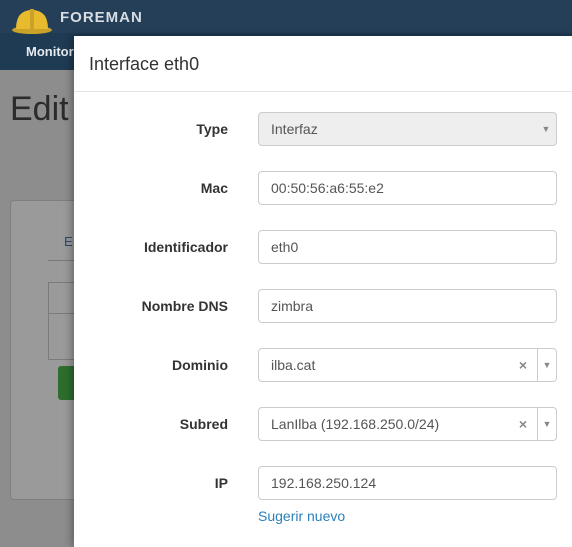  I want to click on identifier-label: Identificador, so click(185, 247).